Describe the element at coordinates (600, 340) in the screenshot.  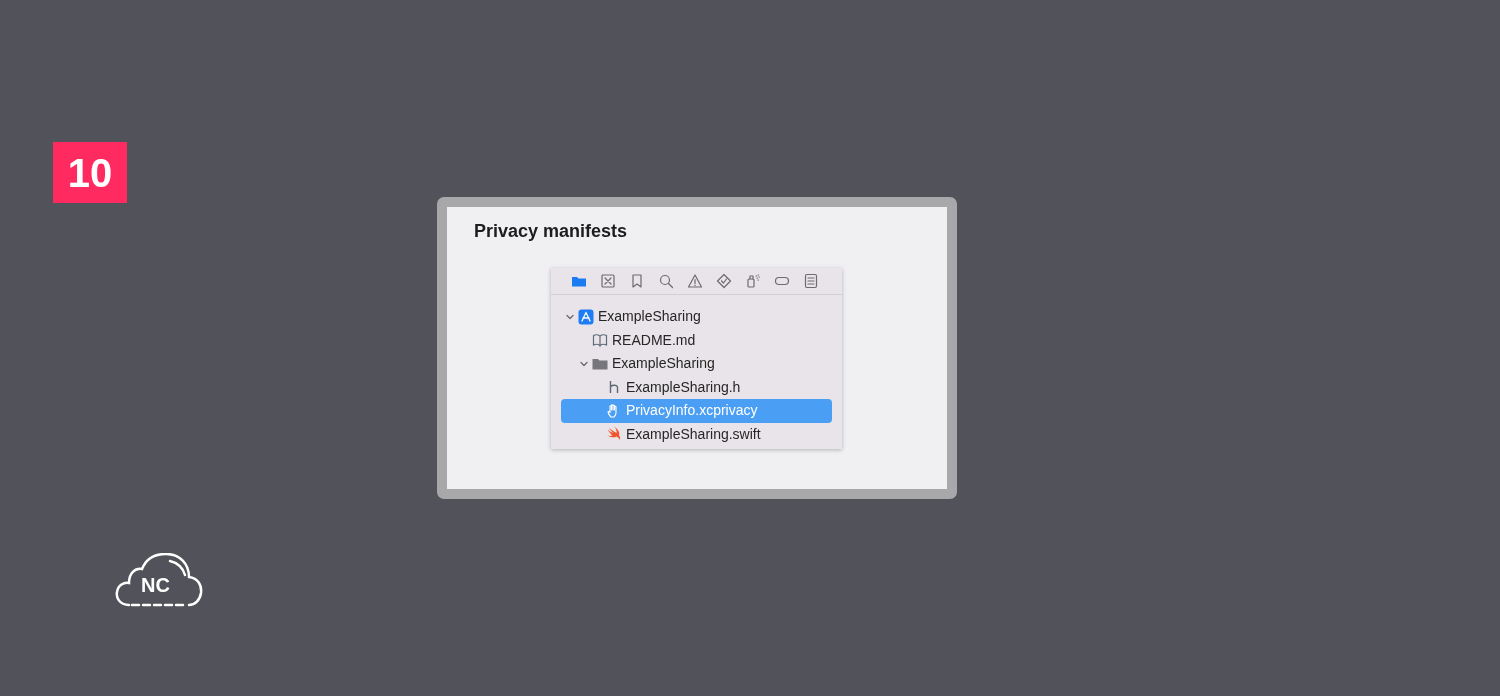
I see `book-icon` at that location.